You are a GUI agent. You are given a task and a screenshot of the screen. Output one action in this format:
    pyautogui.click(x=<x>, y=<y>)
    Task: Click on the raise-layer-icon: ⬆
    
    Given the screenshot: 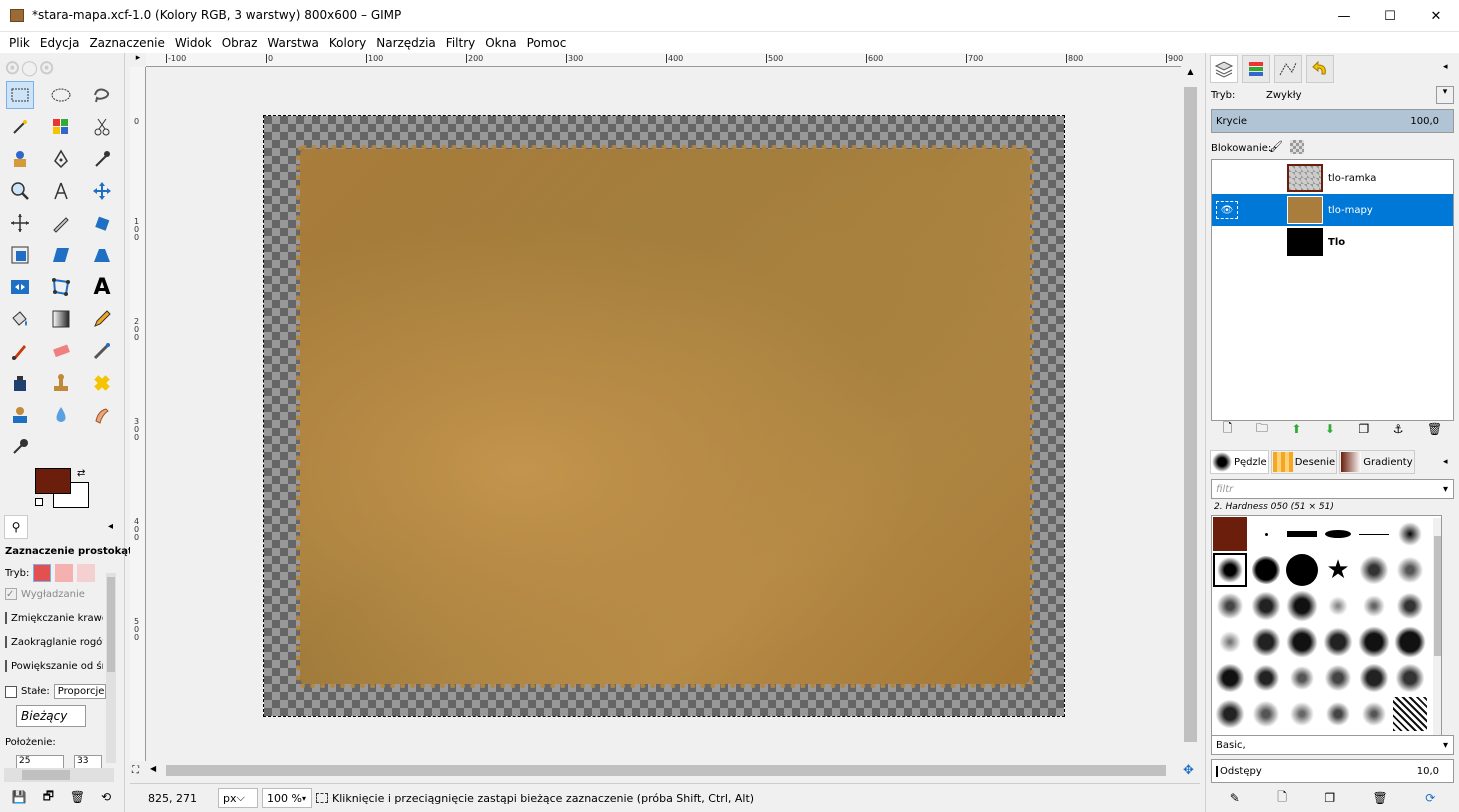 What is the action you would take?
    pyautogui.click(x=1296, y=429)
    